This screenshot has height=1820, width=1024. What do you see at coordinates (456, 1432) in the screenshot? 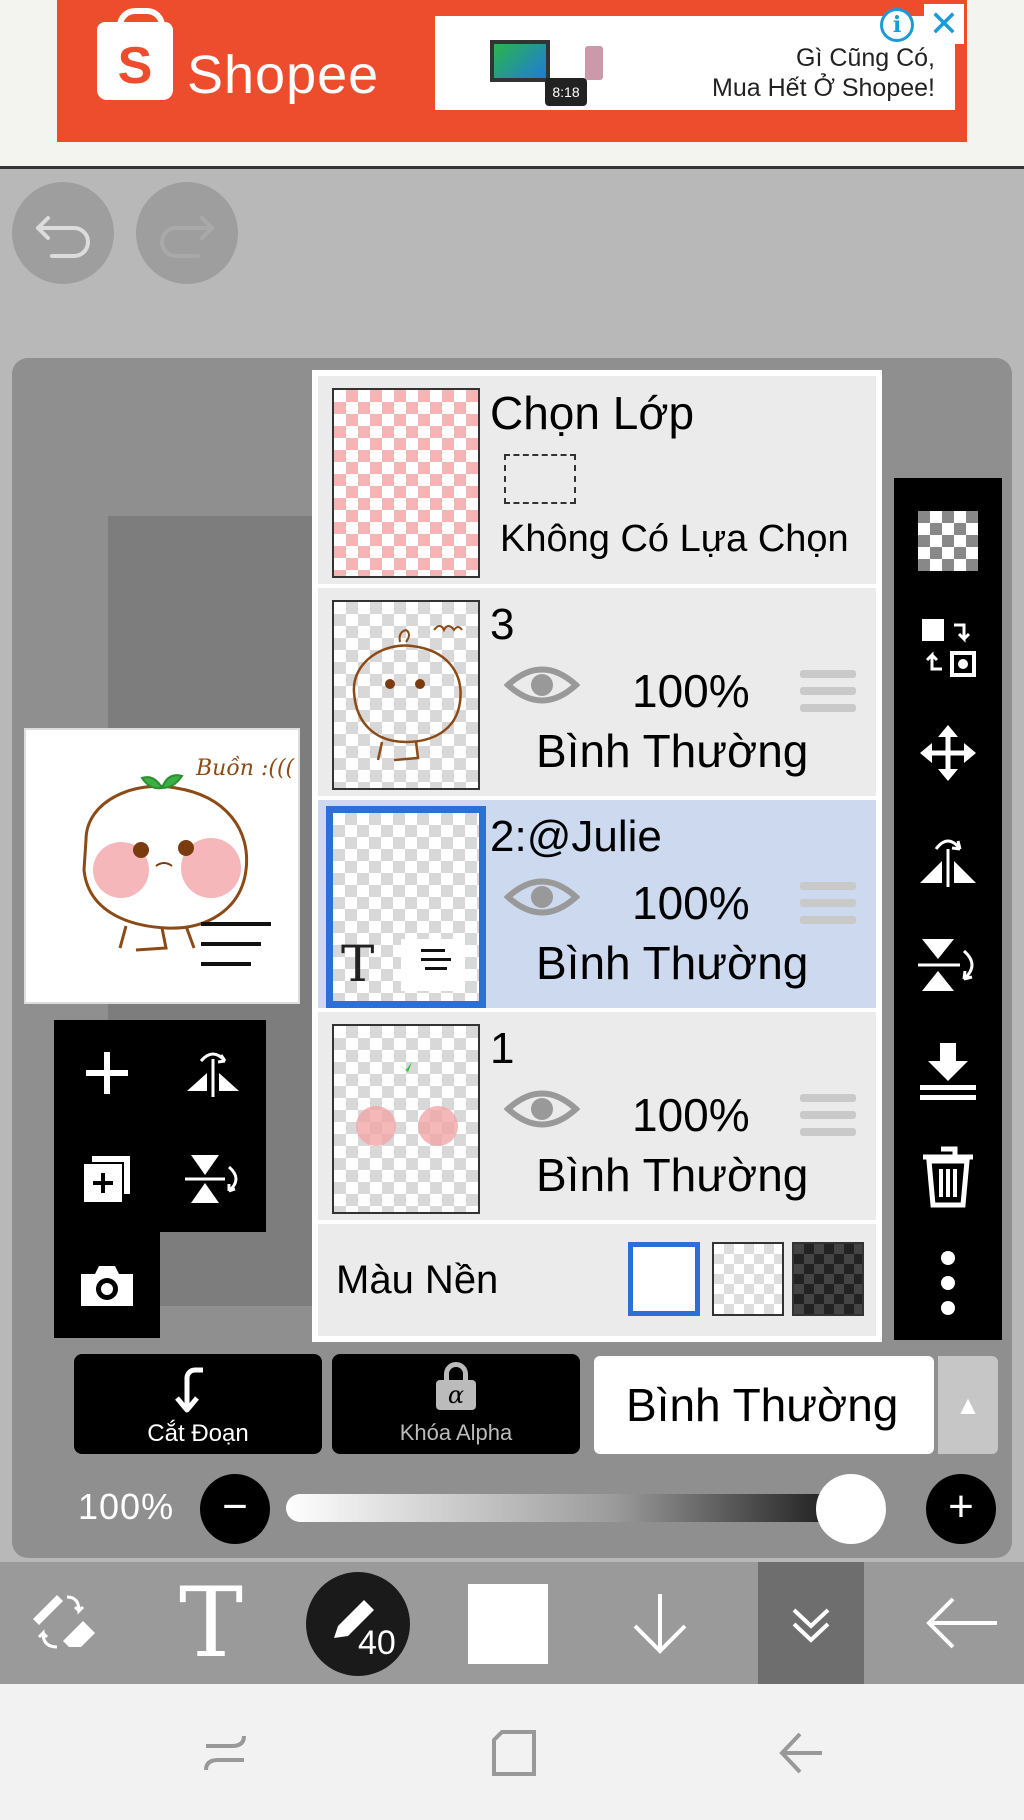
I see `alpha-lock-label: Khóa Alpha` at bounding box center [456, 1432].